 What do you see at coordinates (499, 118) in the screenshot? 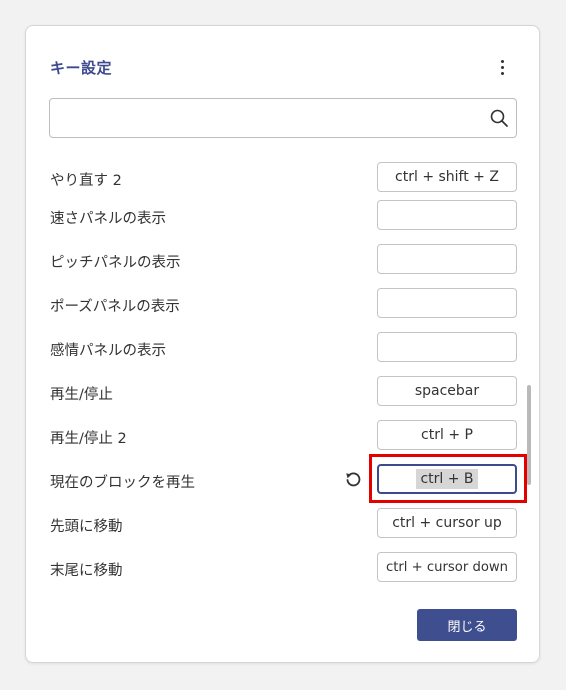
I see `search-icon` at bounding box center [499, 118].